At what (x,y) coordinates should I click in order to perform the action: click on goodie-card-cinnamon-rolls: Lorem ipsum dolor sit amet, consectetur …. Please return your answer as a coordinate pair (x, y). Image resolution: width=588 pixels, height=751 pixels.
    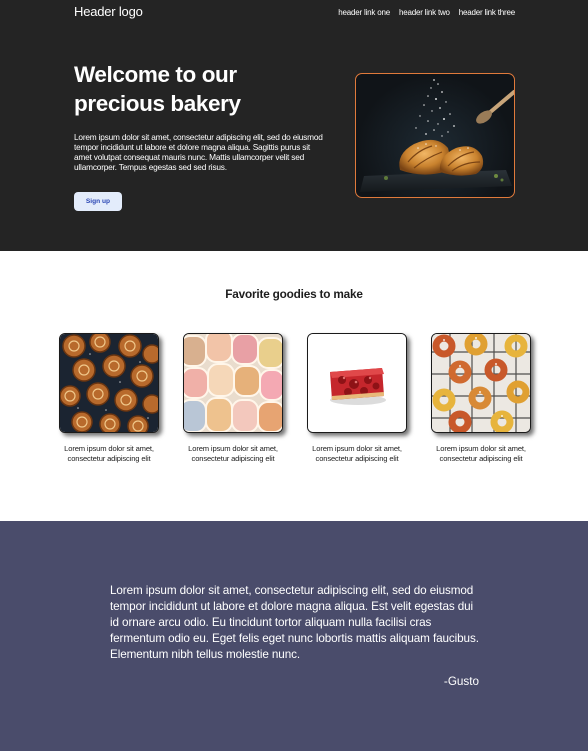
    Looking at the image, I should click on (109, 398).